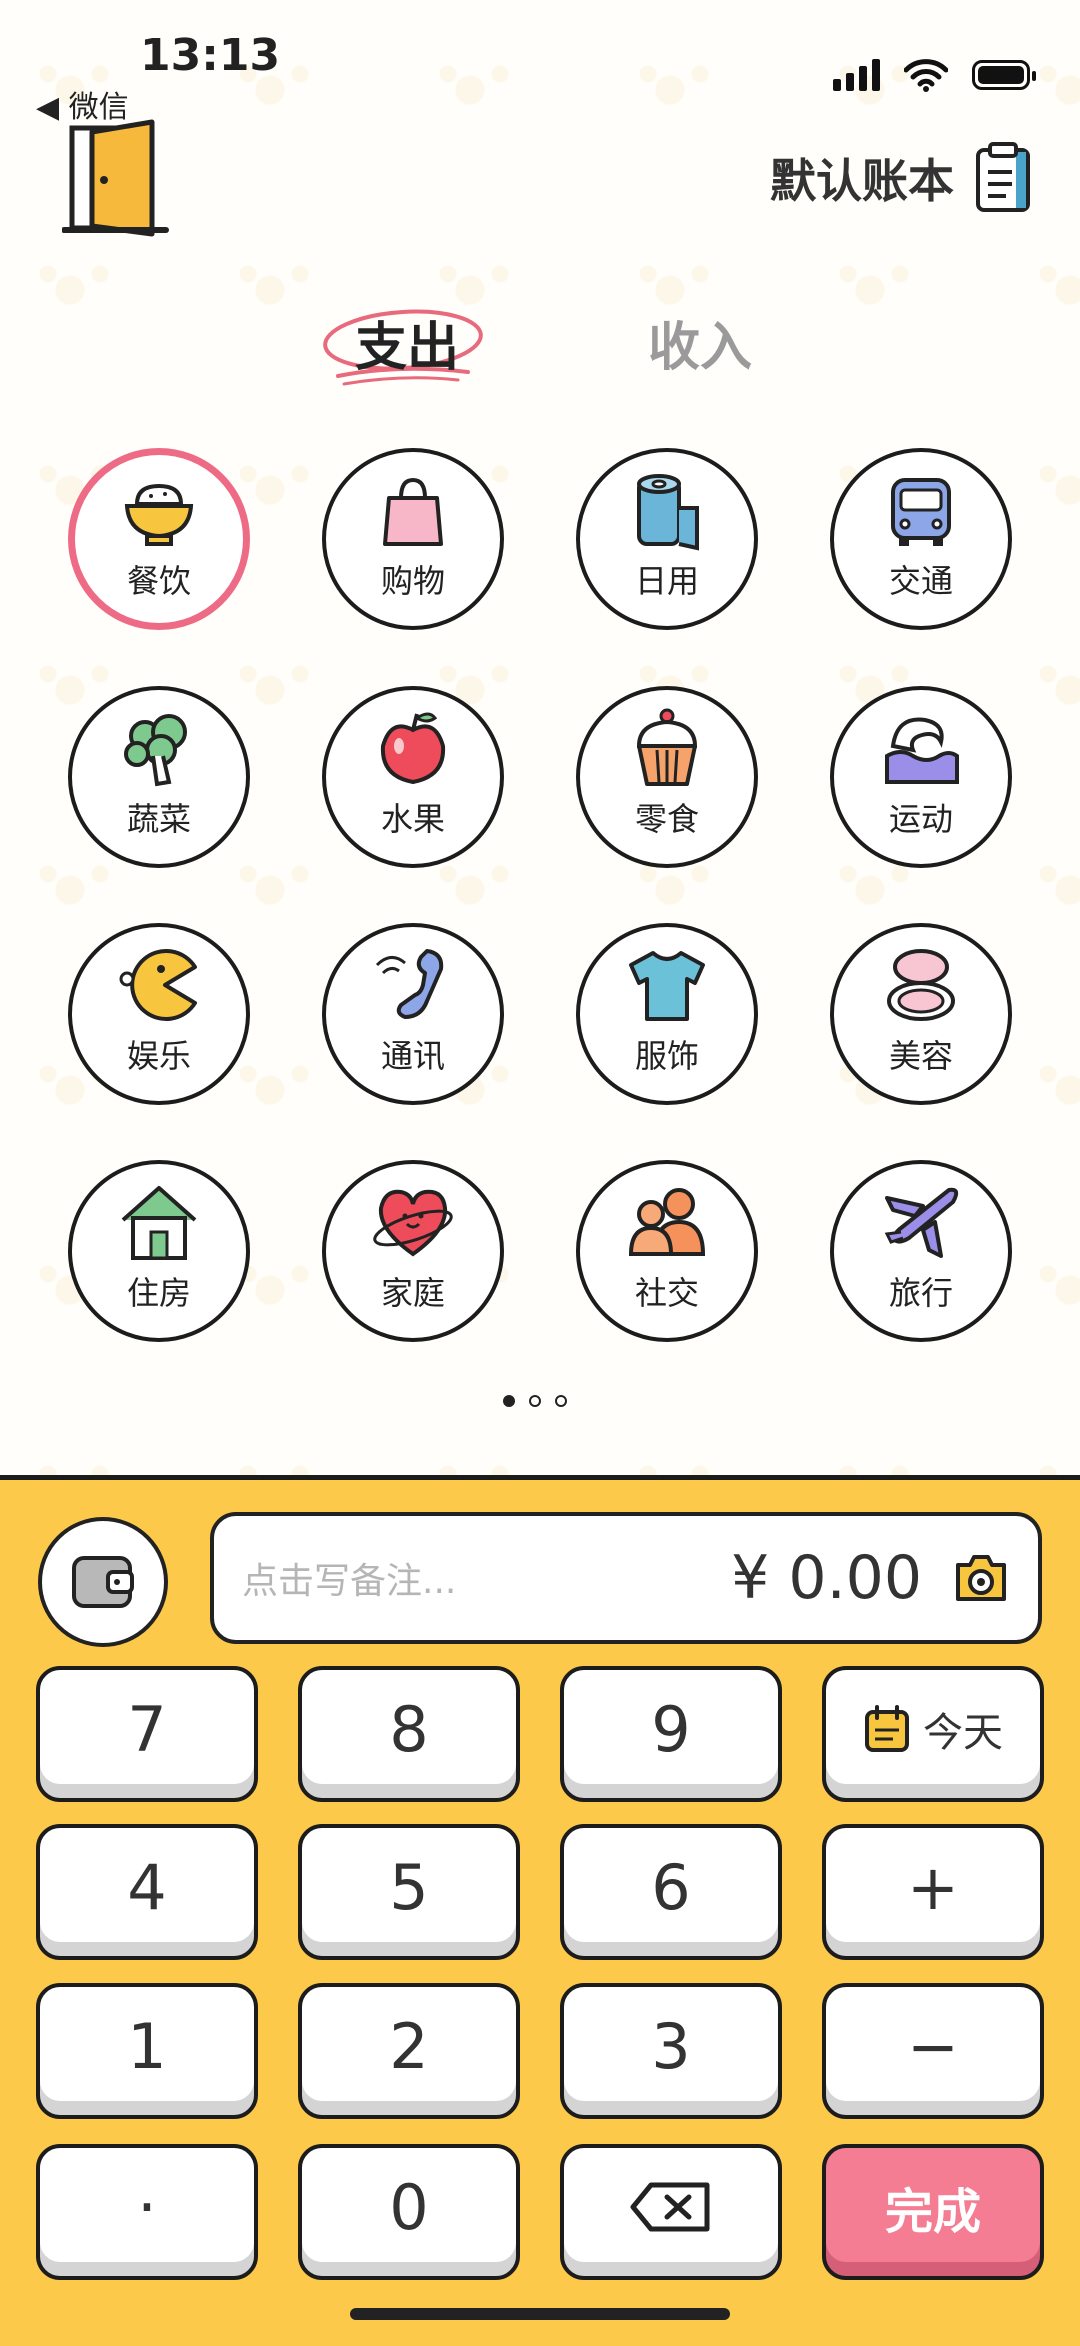 The height and width of the screenshot is (2346, 1080). I want to click on category-daily-use: 日用, so click(667, 539).